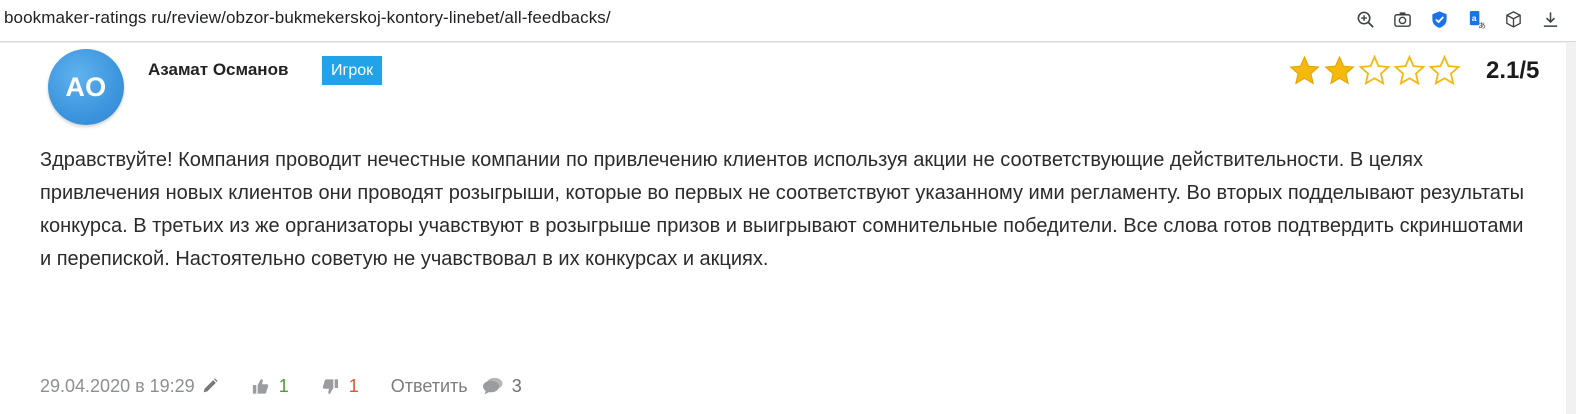  What do you see at coordinates (86, 87) in the screenshot?
I see `avatar: АО` at bounding box center [86, 87].